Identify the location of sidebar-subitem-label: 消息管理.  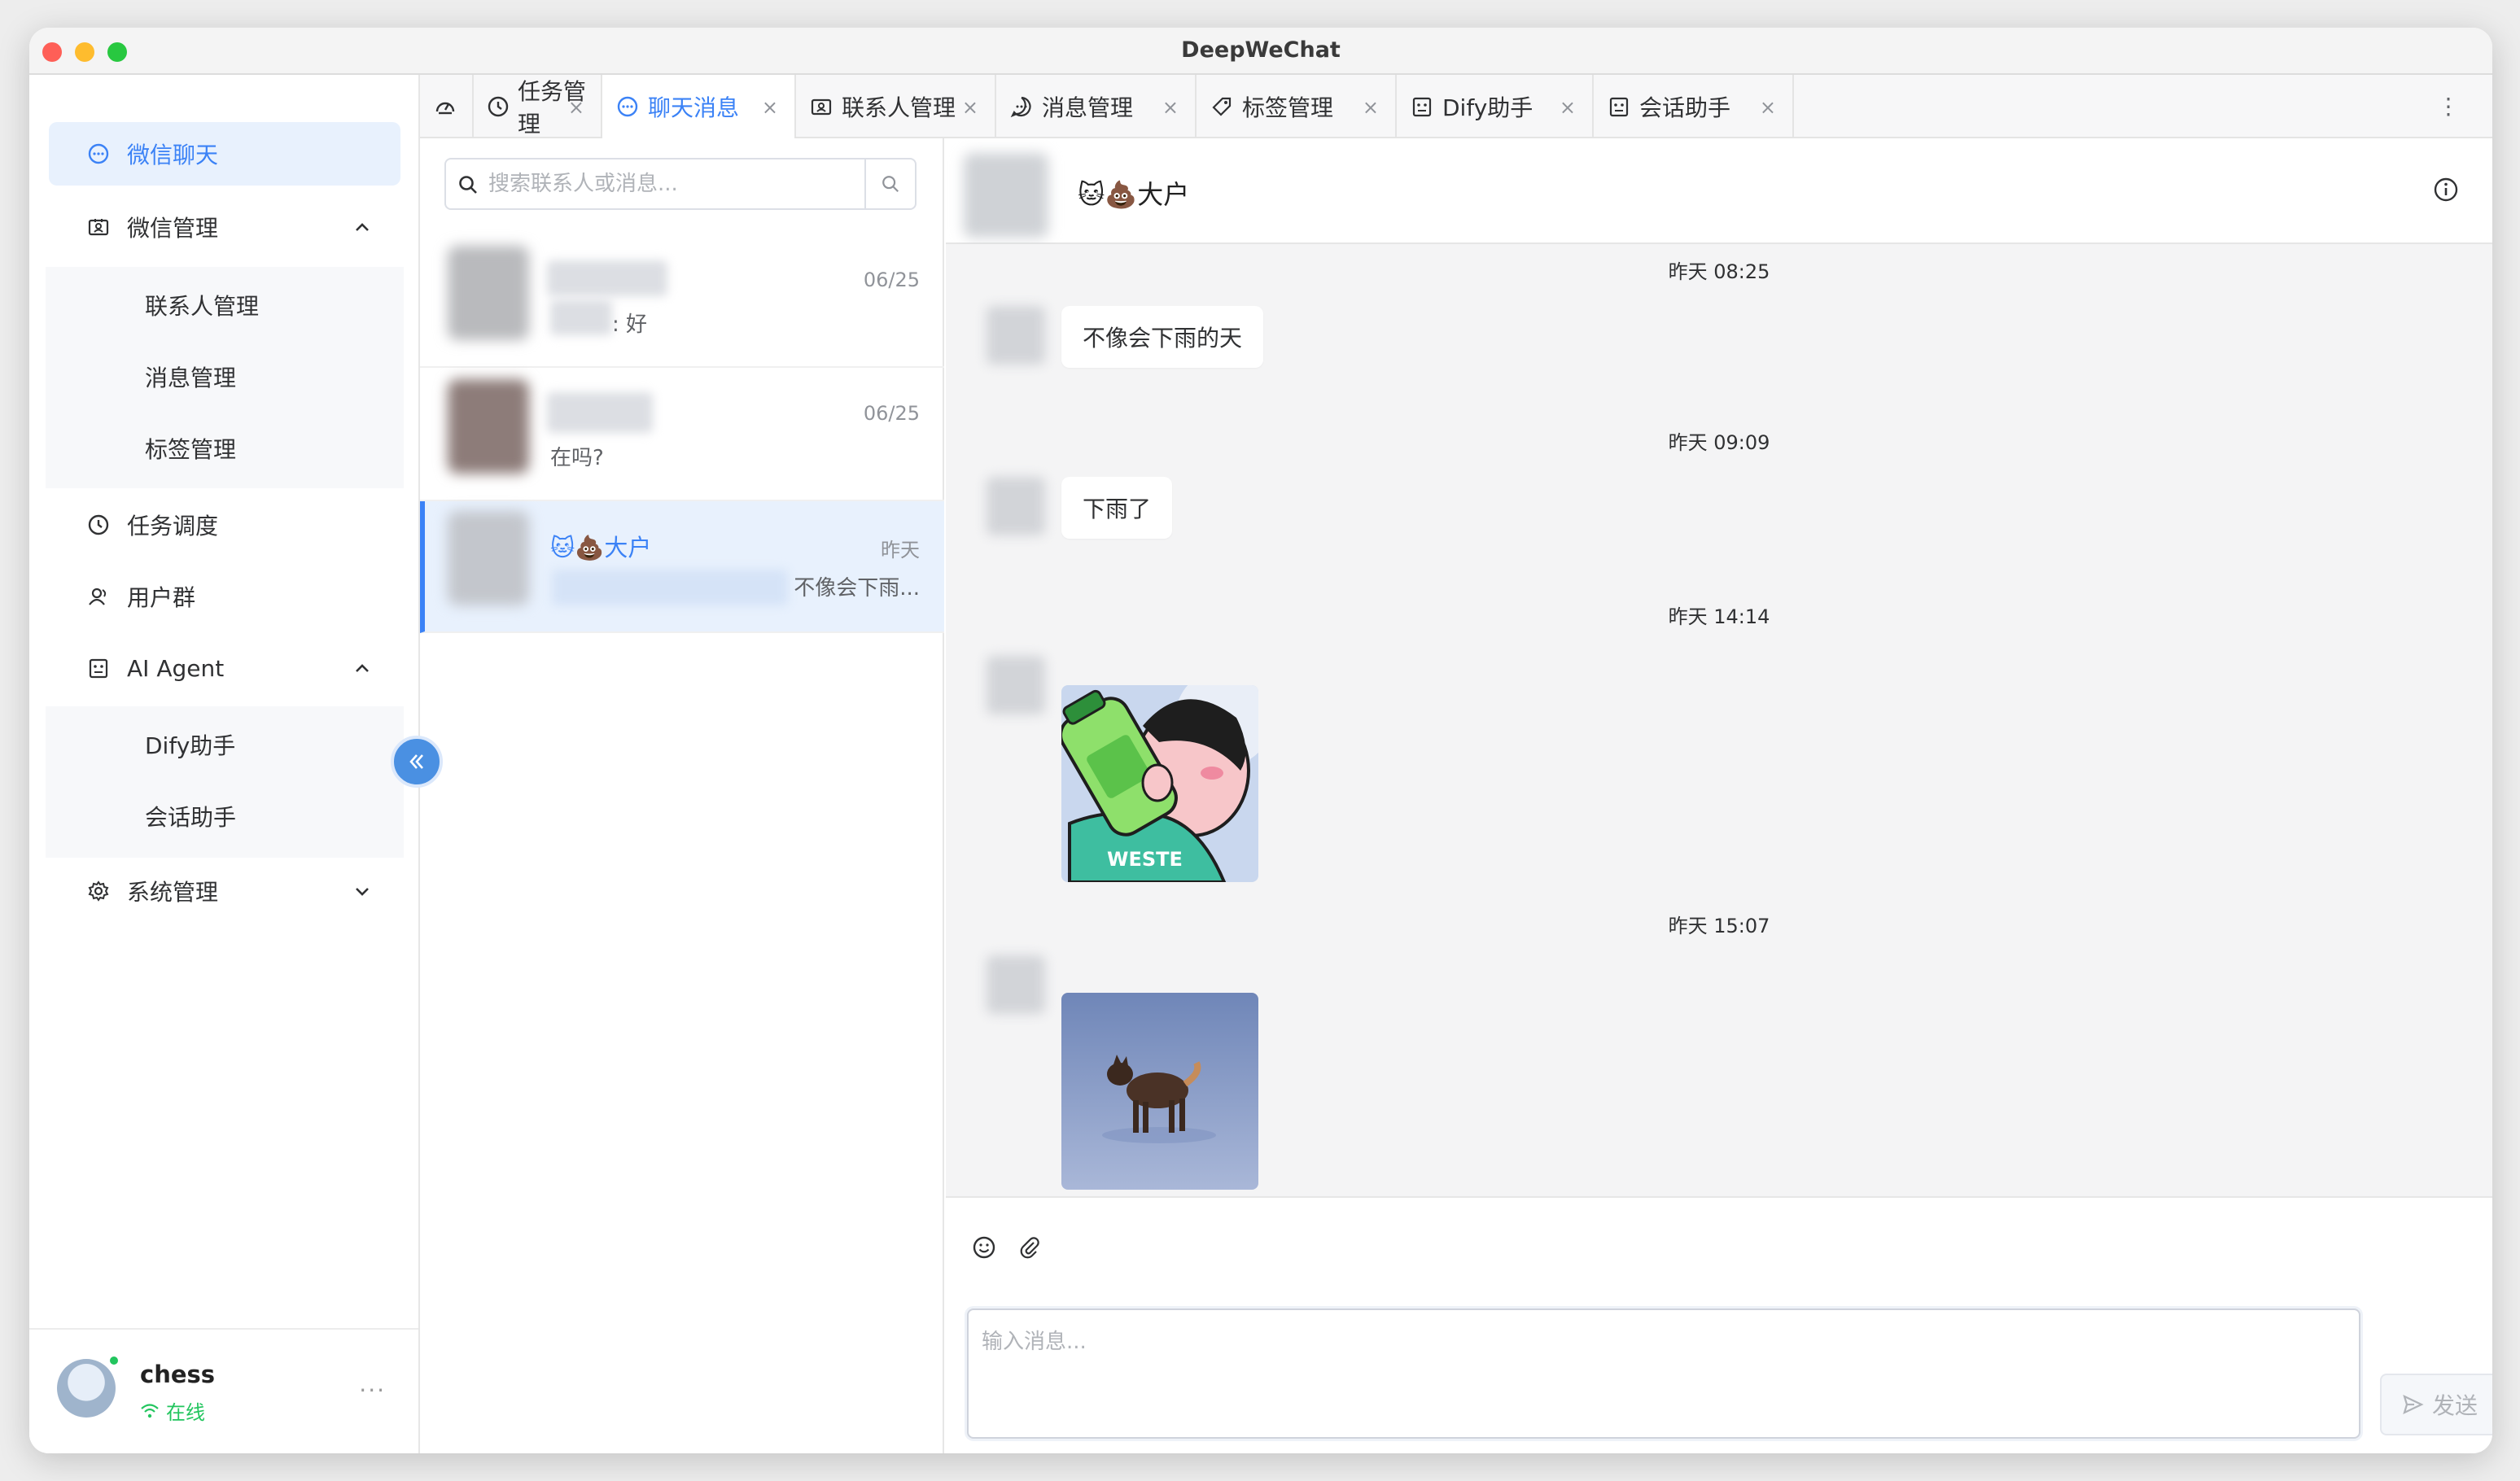
(191, 378).